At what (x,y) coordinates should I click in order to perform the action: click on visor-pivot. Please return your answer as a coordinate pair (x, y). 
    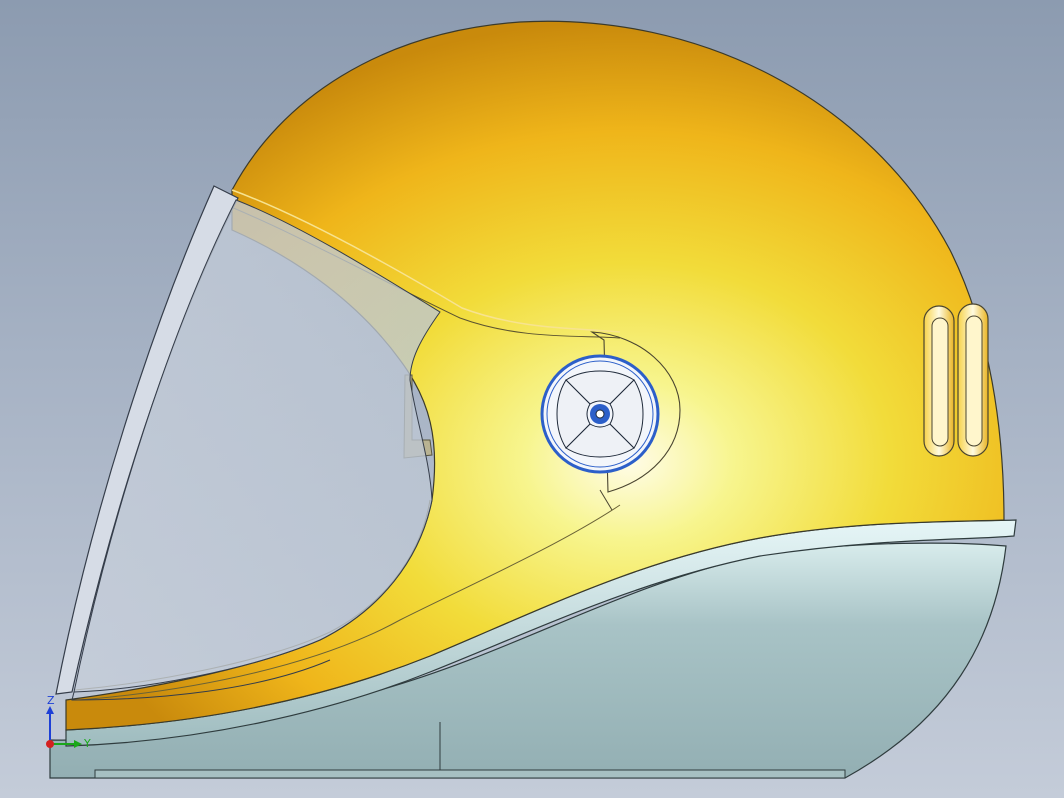
    Looking at the image, I should click on (600, 414).